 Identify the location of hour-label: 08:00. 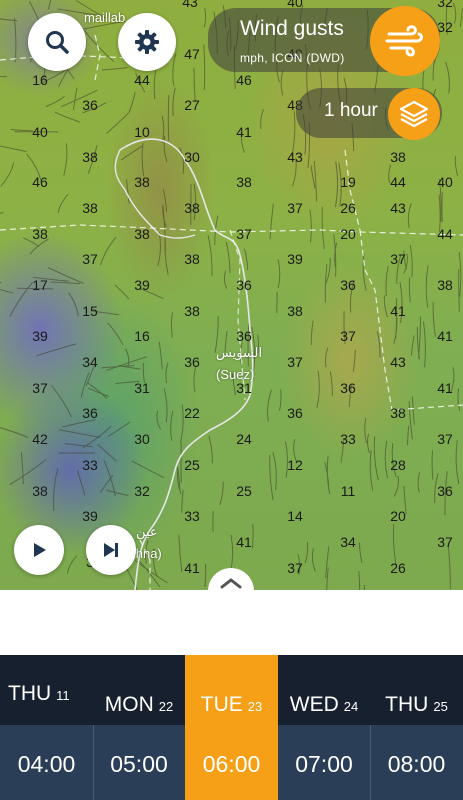
(416, 764).